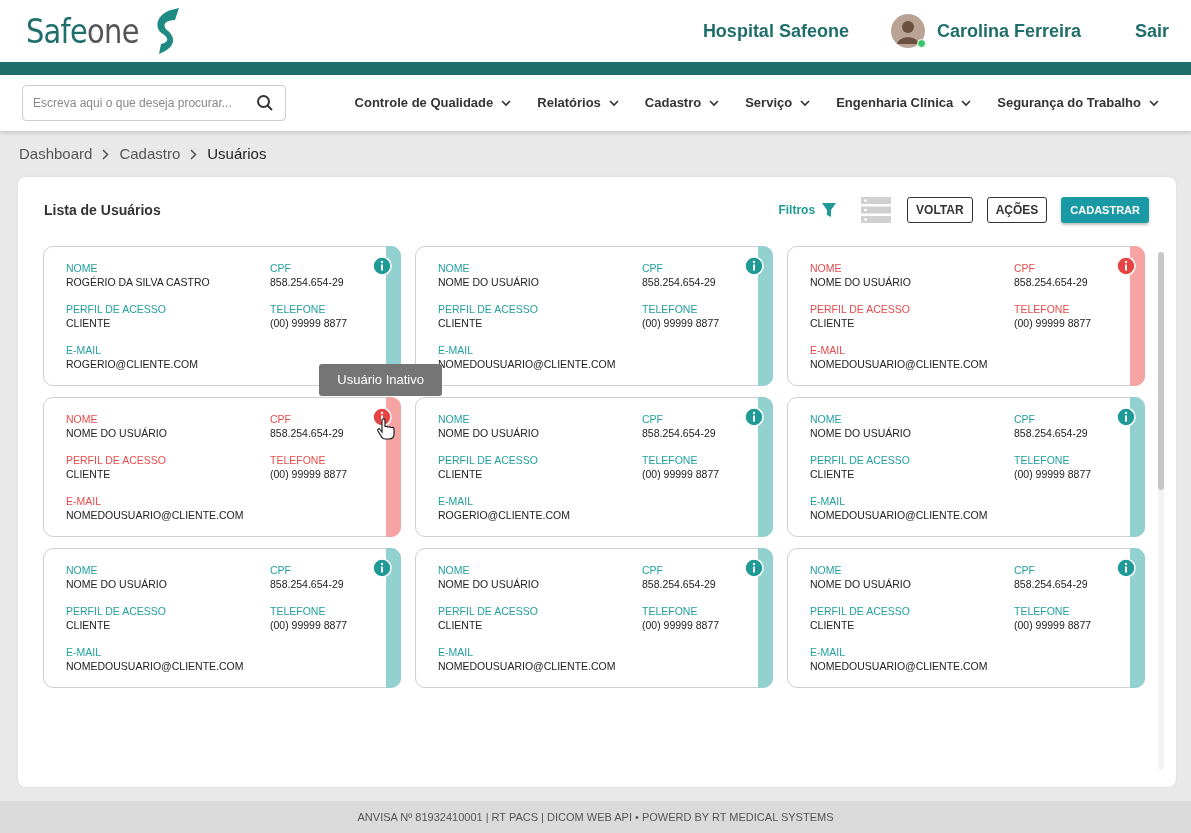 The image size is (1191, 833). What do you see at coordinates (775, 31) in the screenshot?
I see `hospital-name: Hospital Safeone` at bounding box center [775, 31].